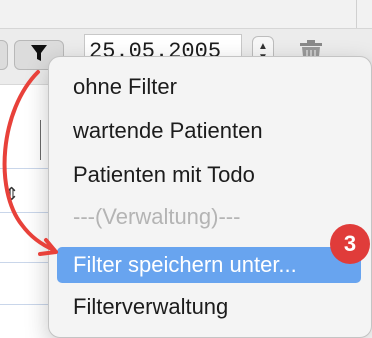 The height and width of the screenshot is (338, 372). Describe the element at coordinates (209, 307) in the screenshot. I see `menu-item-filterverwaltung: Filterverwaltung` at that location.